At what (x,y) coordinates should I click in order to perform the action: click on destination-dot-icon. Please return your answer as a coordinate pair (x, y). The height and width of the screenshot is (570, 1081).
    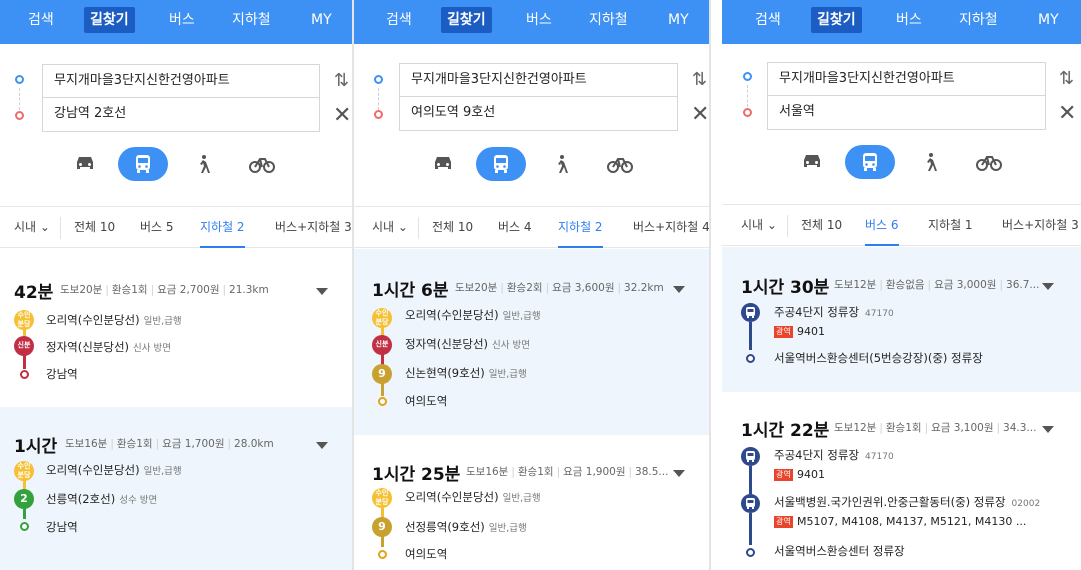
    Looking at the image, I should click on (747, 112).